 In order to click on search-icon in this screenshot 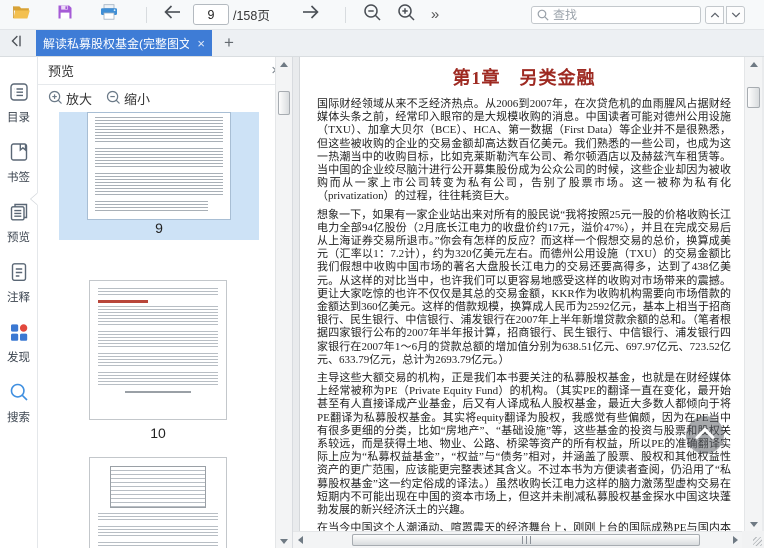, I will do `click(543, 15)`.